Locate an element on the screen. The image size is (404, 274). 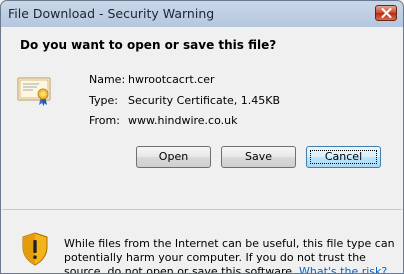
certificate-icon is located at coordinates (34, 91).